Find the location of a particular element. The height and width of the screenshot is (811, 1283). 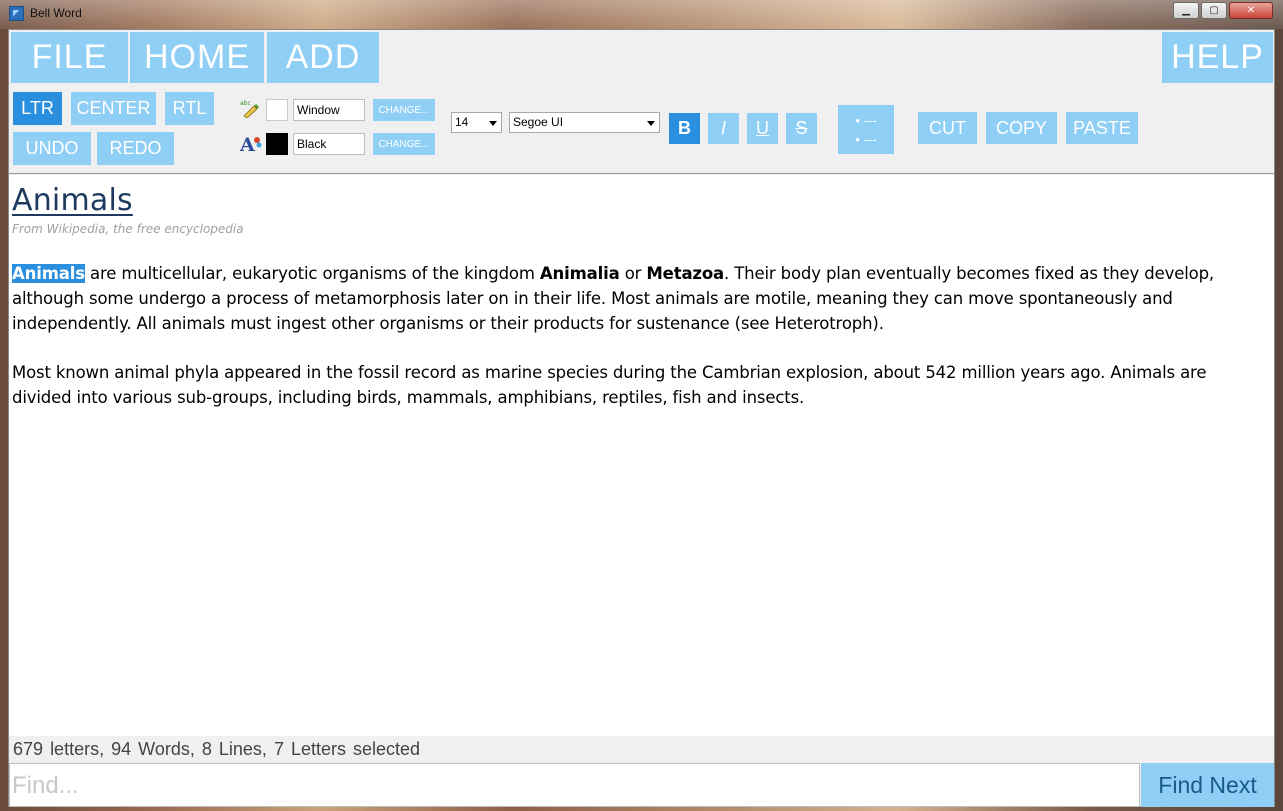

find-next-button: Find Next is located at coordinates (1207, 785).